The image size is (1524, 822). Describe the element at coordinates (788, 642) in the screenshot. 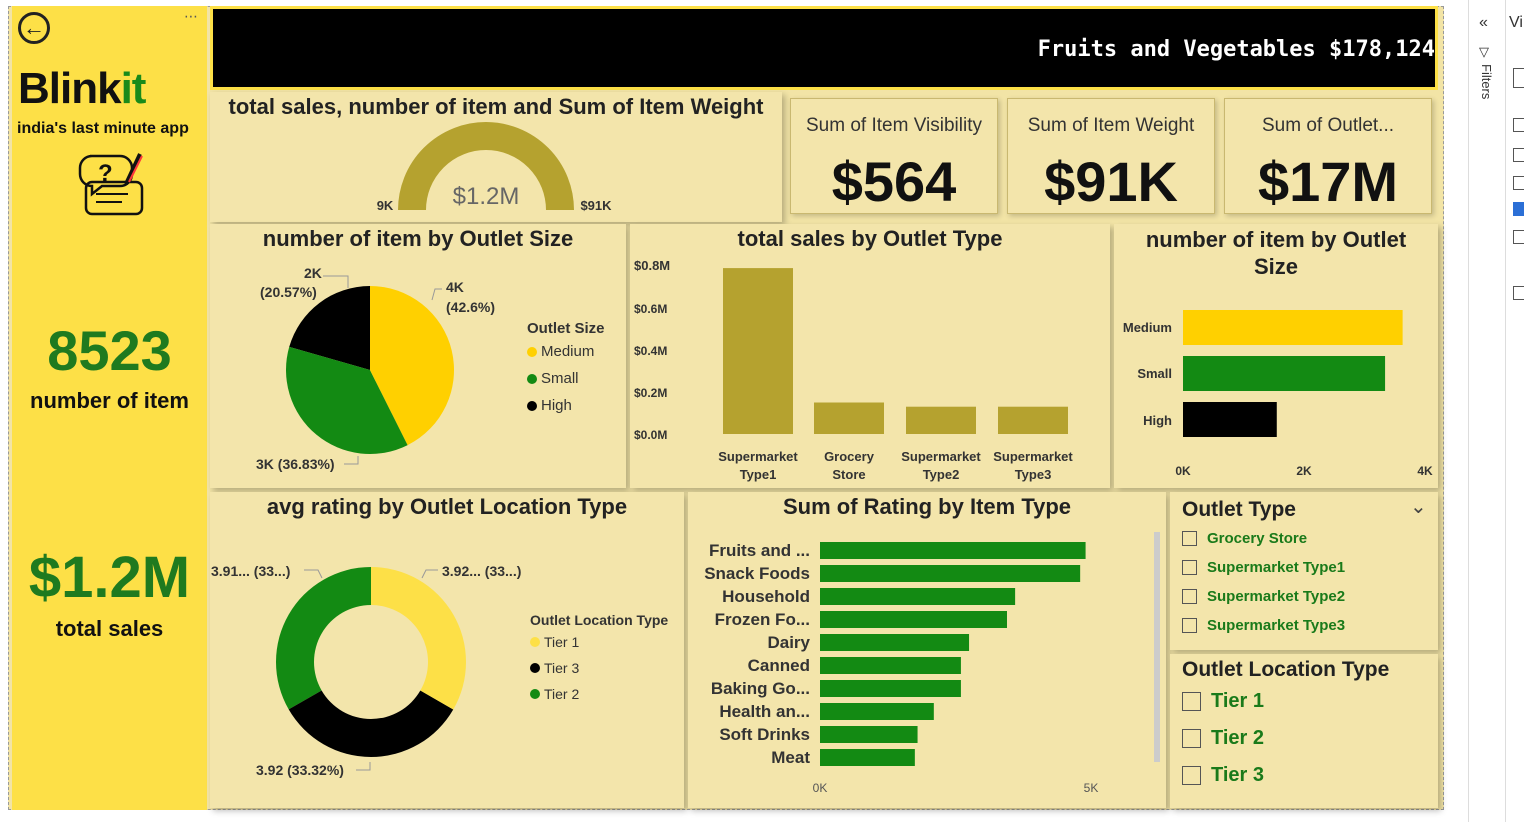

I see `y-tick: Dairy` at that location.